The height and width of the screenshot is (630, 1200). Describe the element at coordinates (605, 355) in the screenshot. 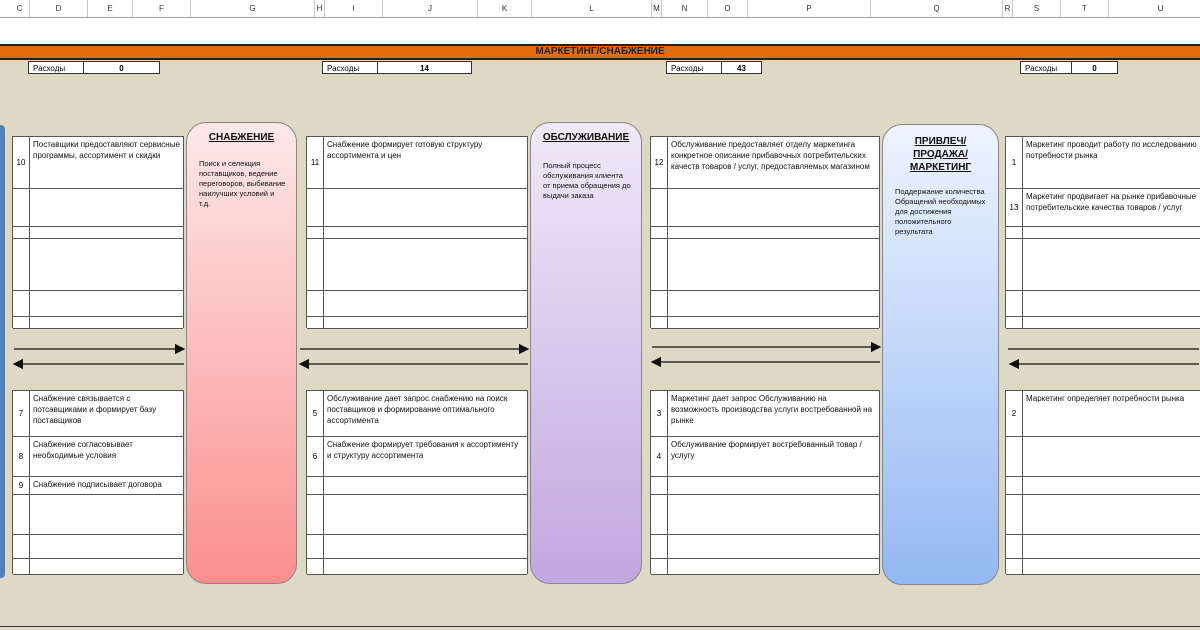

I see `flow-arrows` at that location.